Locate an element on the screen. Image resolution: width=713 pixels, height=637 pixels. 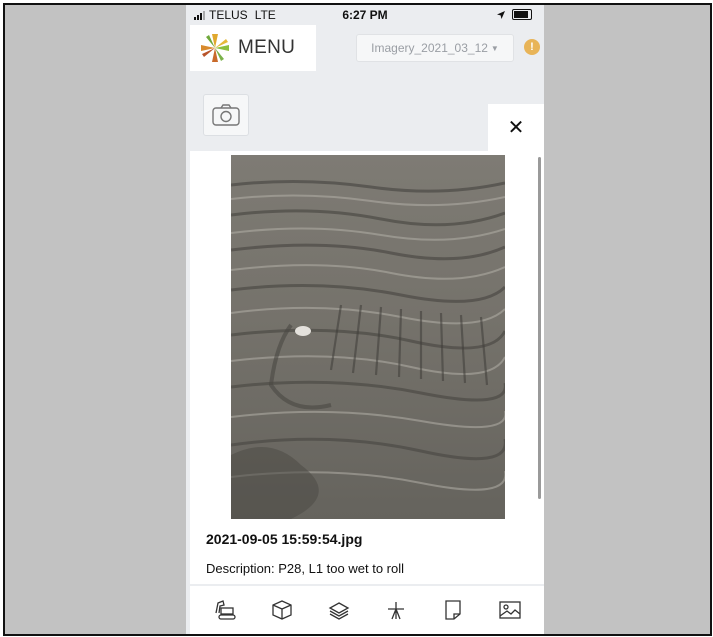
clock: 6:27 PM is located at coordinates (365, 15).